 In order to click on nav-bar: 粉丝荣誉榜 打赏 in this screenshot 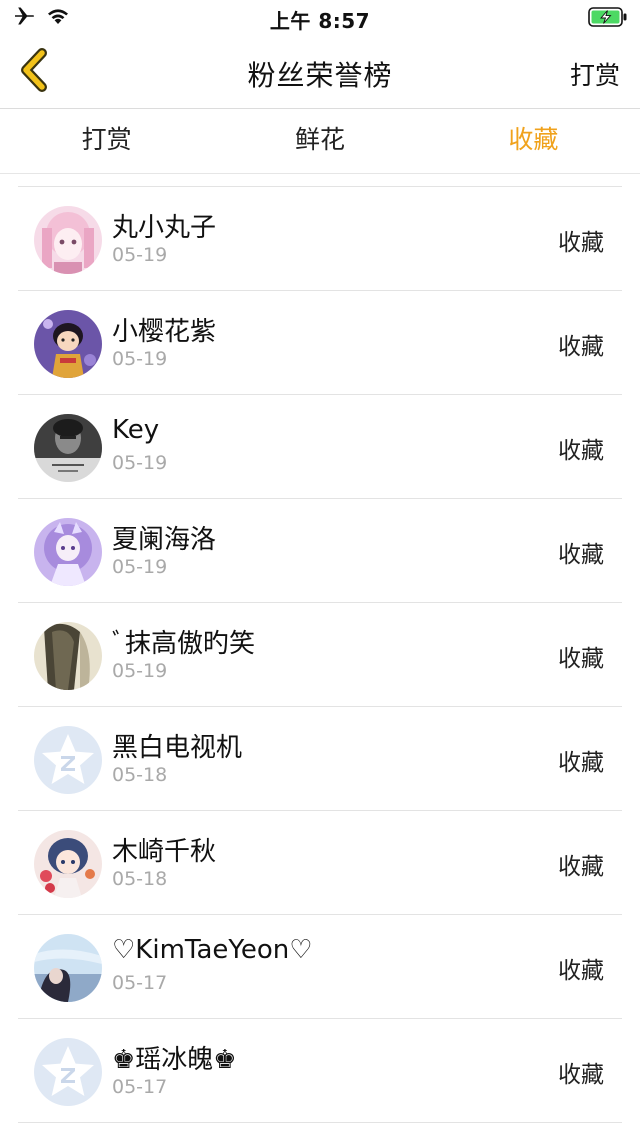, I will do `click(320, 72)`.